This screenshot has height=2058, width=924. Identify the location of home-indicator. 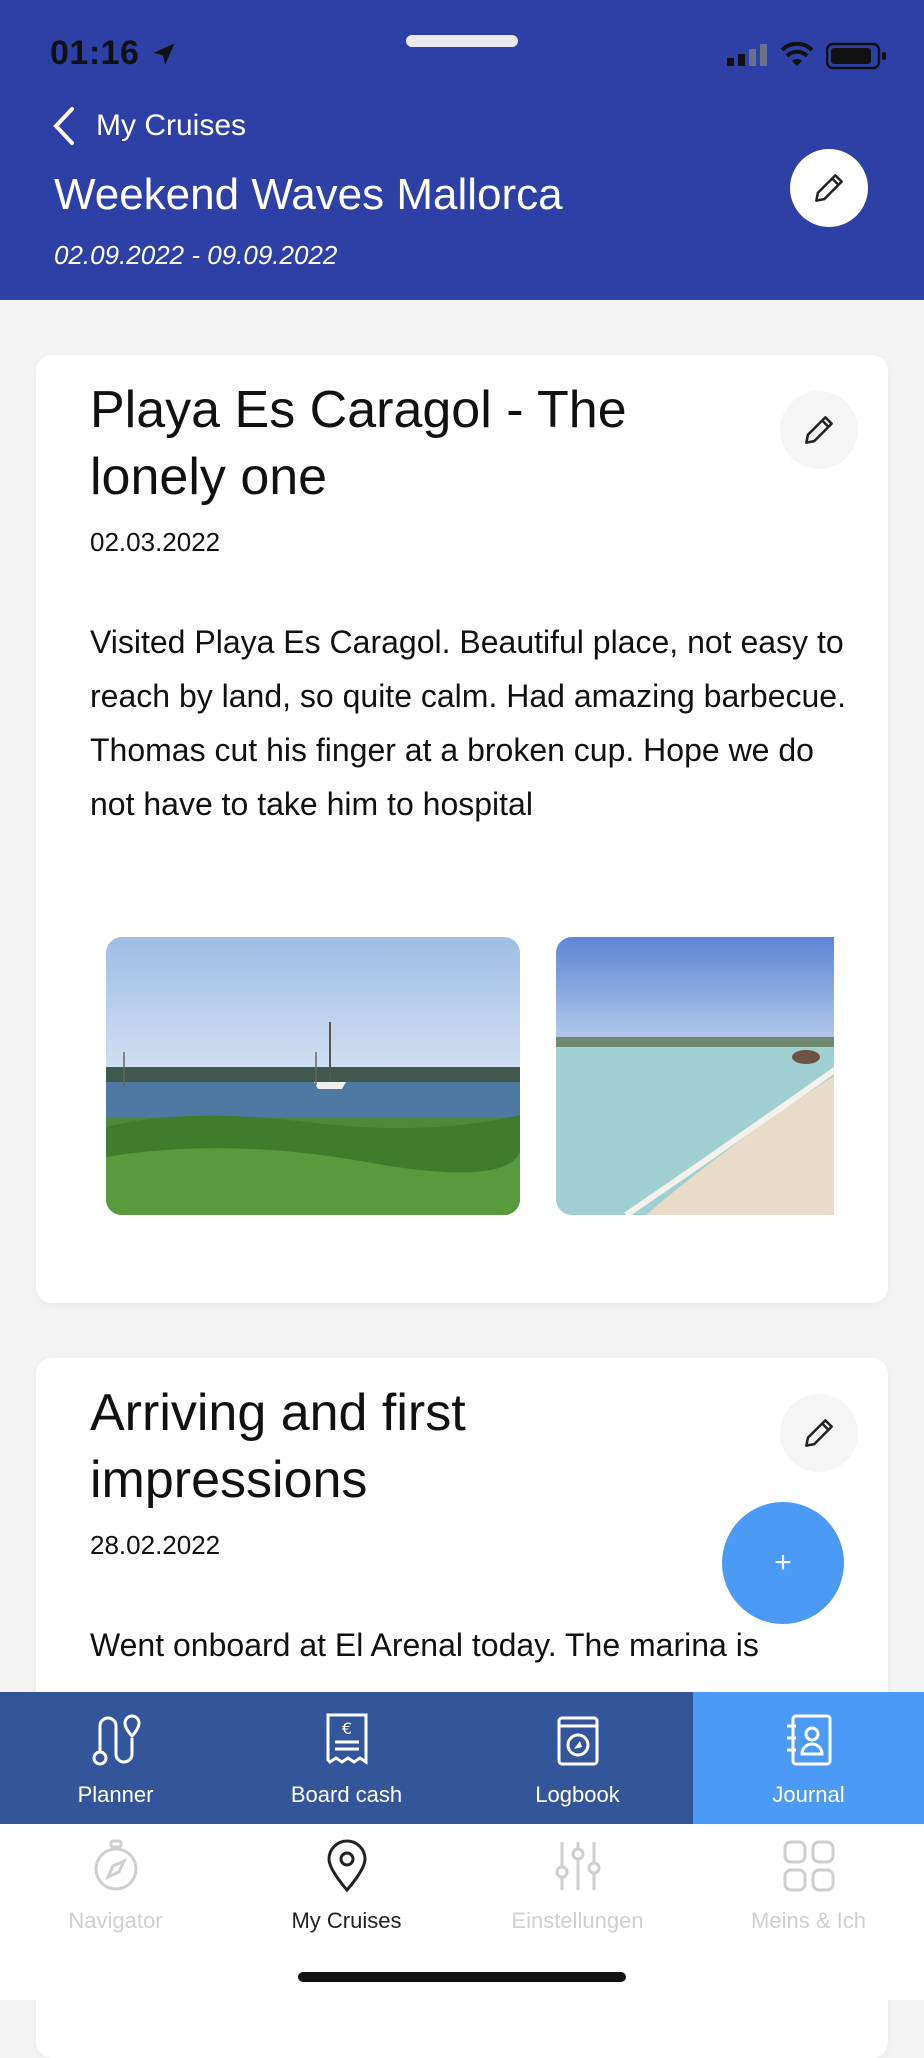
(462, 1977).